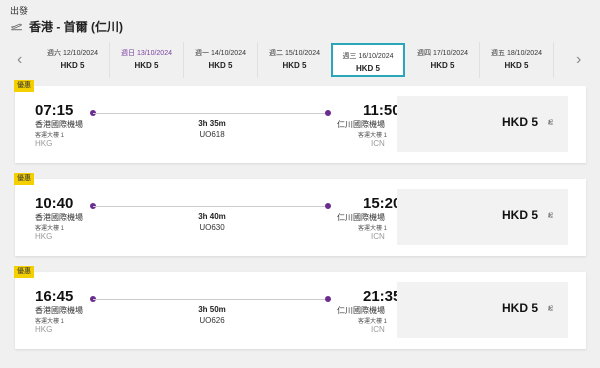 The height and width of the screenshot is (368, 600). What do you see at coordinates (221, 60) in the screenshot?
I see `date-cell: 週一 14/10/2024 HKD 5` at bounding box center [221, 60].